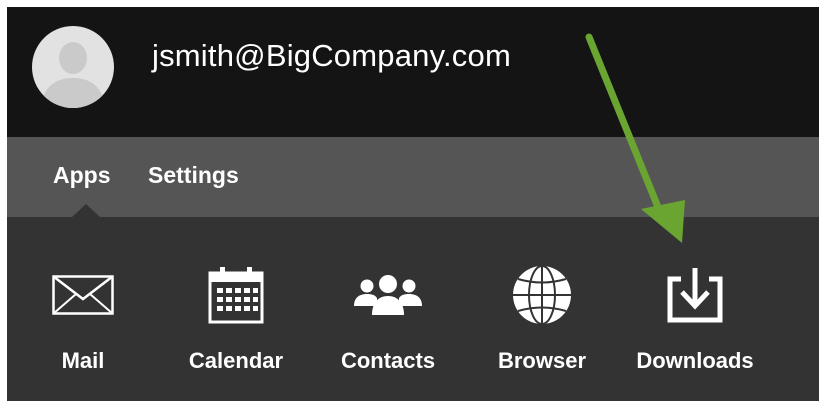  I want to click on download-icon, so click(695, 295).